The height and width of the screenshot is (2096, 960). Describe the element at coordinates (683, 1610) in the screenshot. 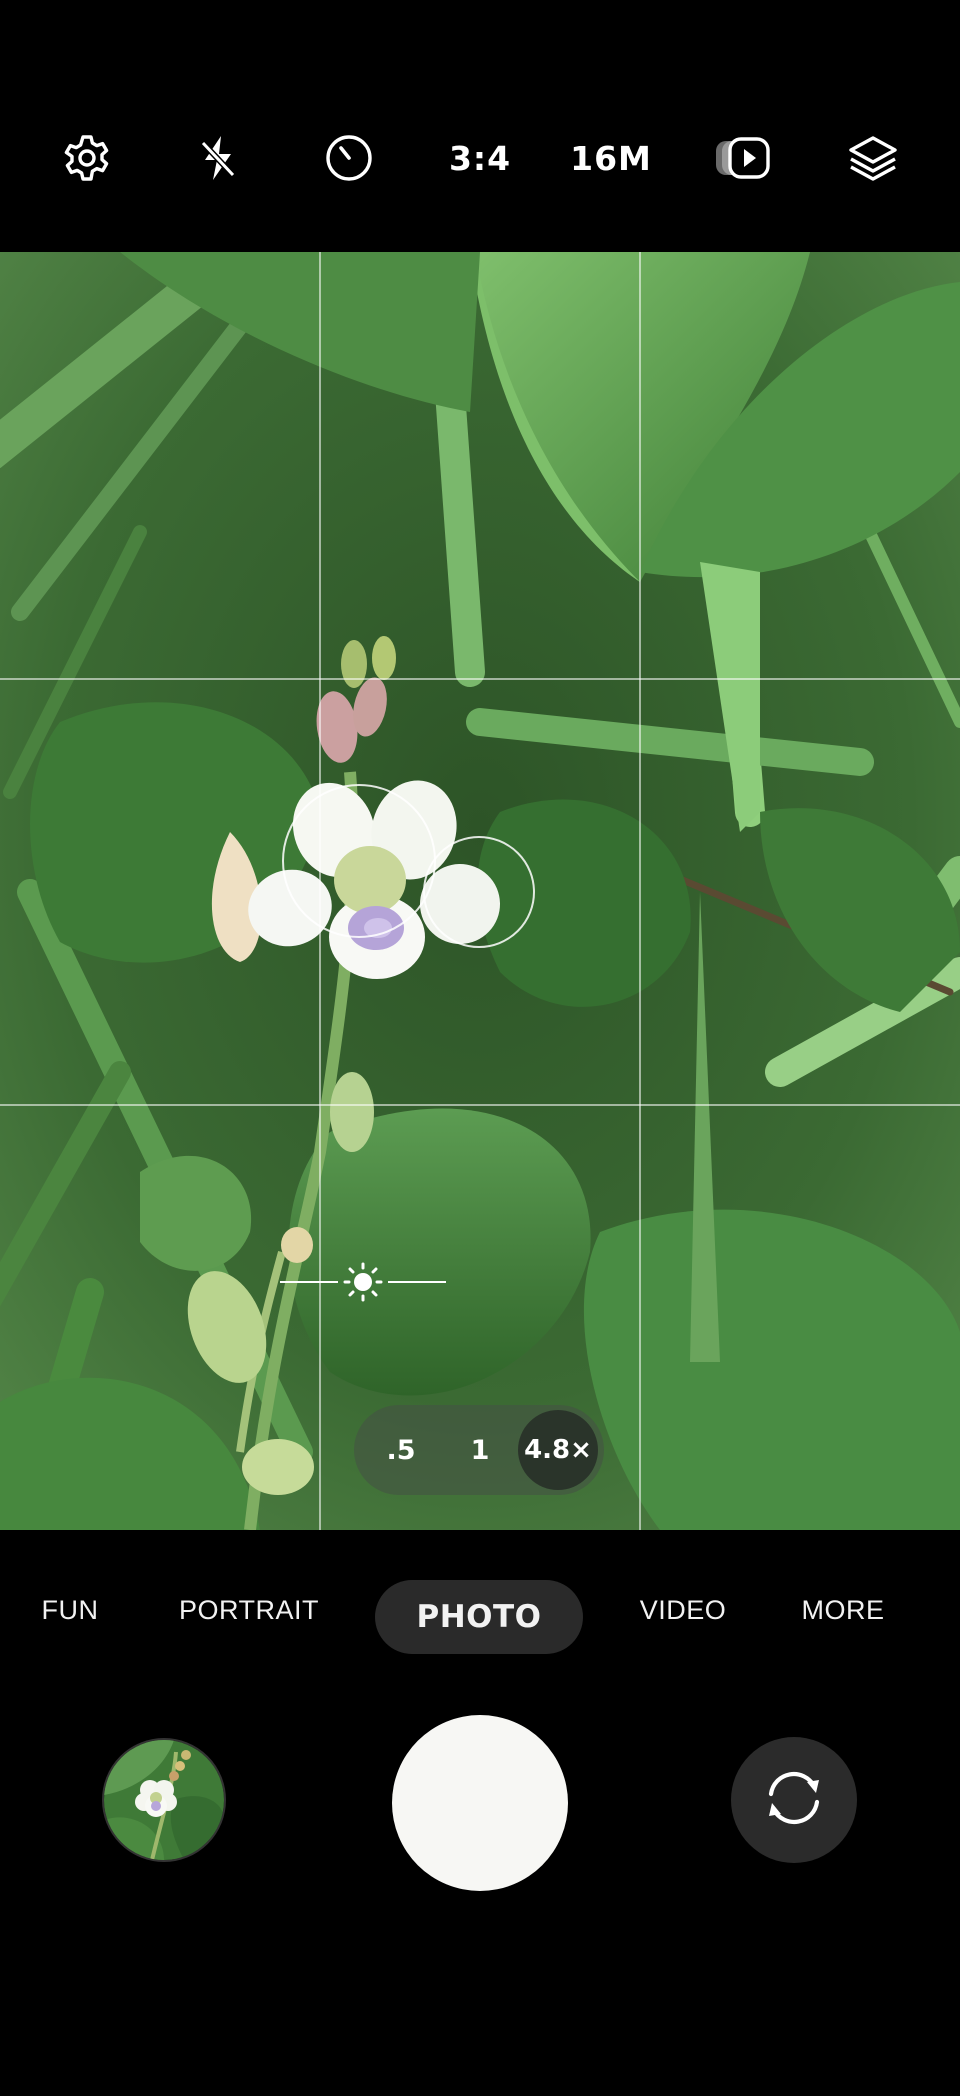

I see `mode-video: VIDEO` at that location.